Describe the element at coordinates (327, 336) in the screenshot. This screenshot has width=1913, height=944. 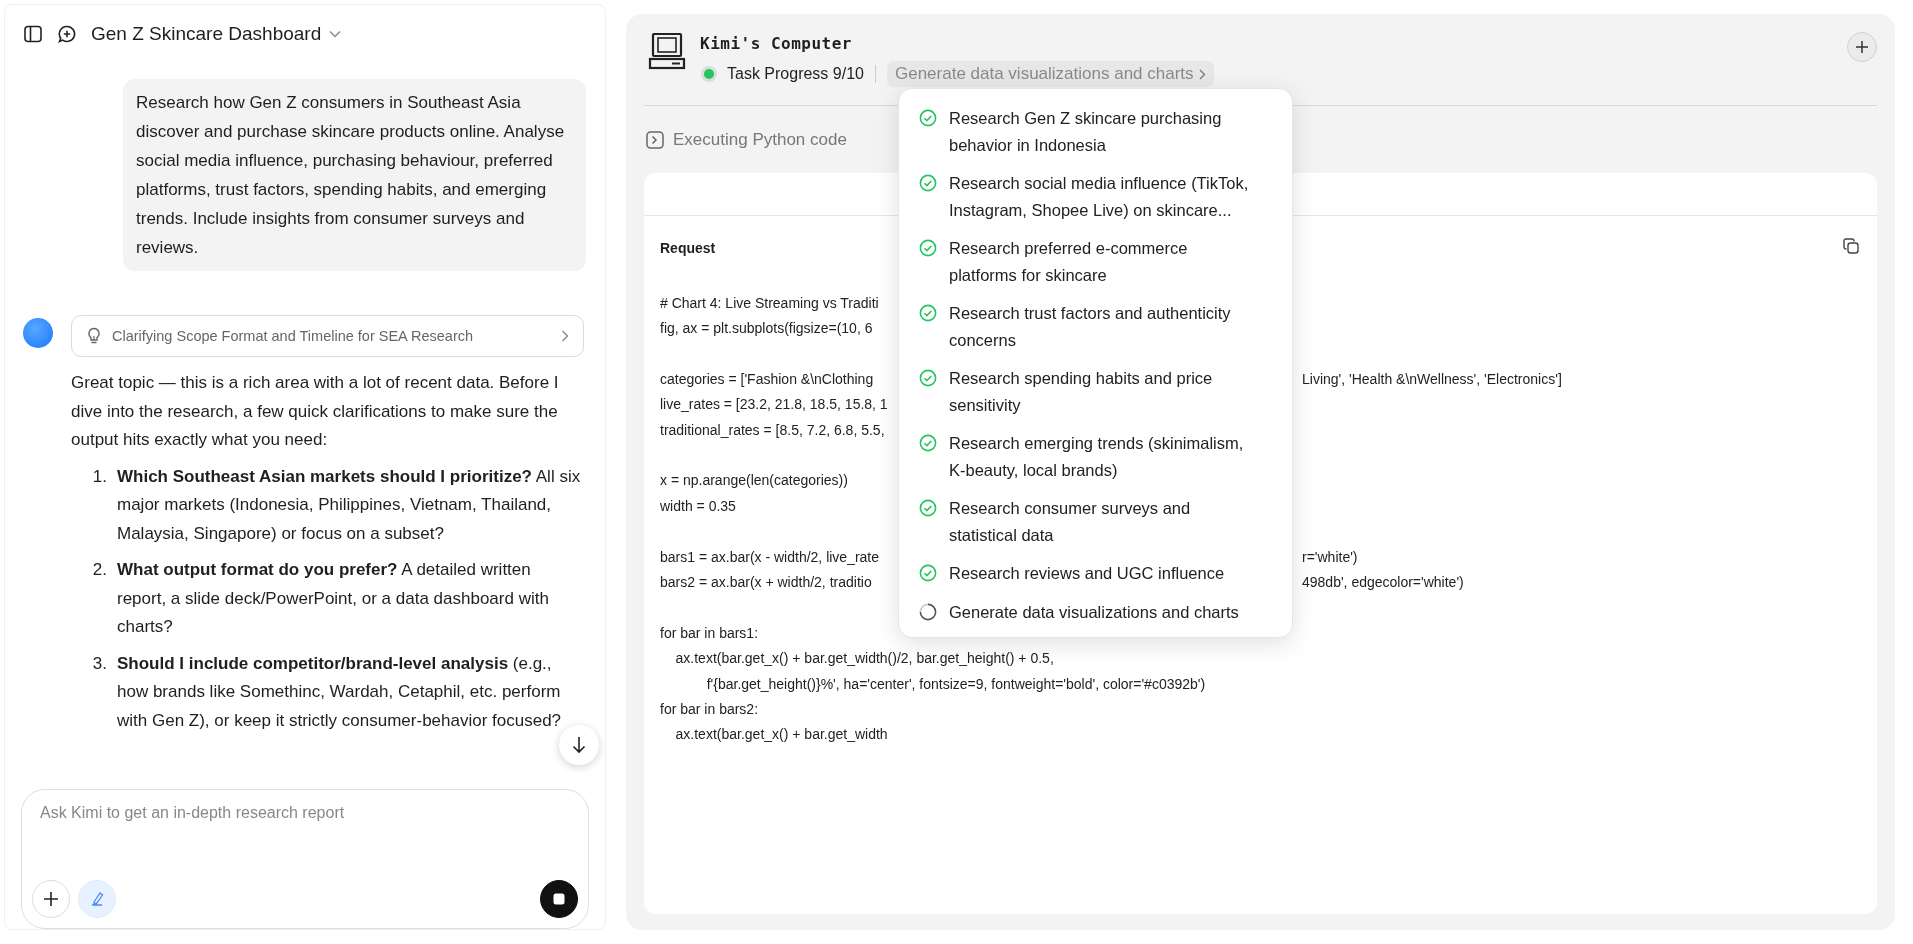
I see `thinking-step-button: Clarifying Scope Format and Timeline for SEA Research` at that location.